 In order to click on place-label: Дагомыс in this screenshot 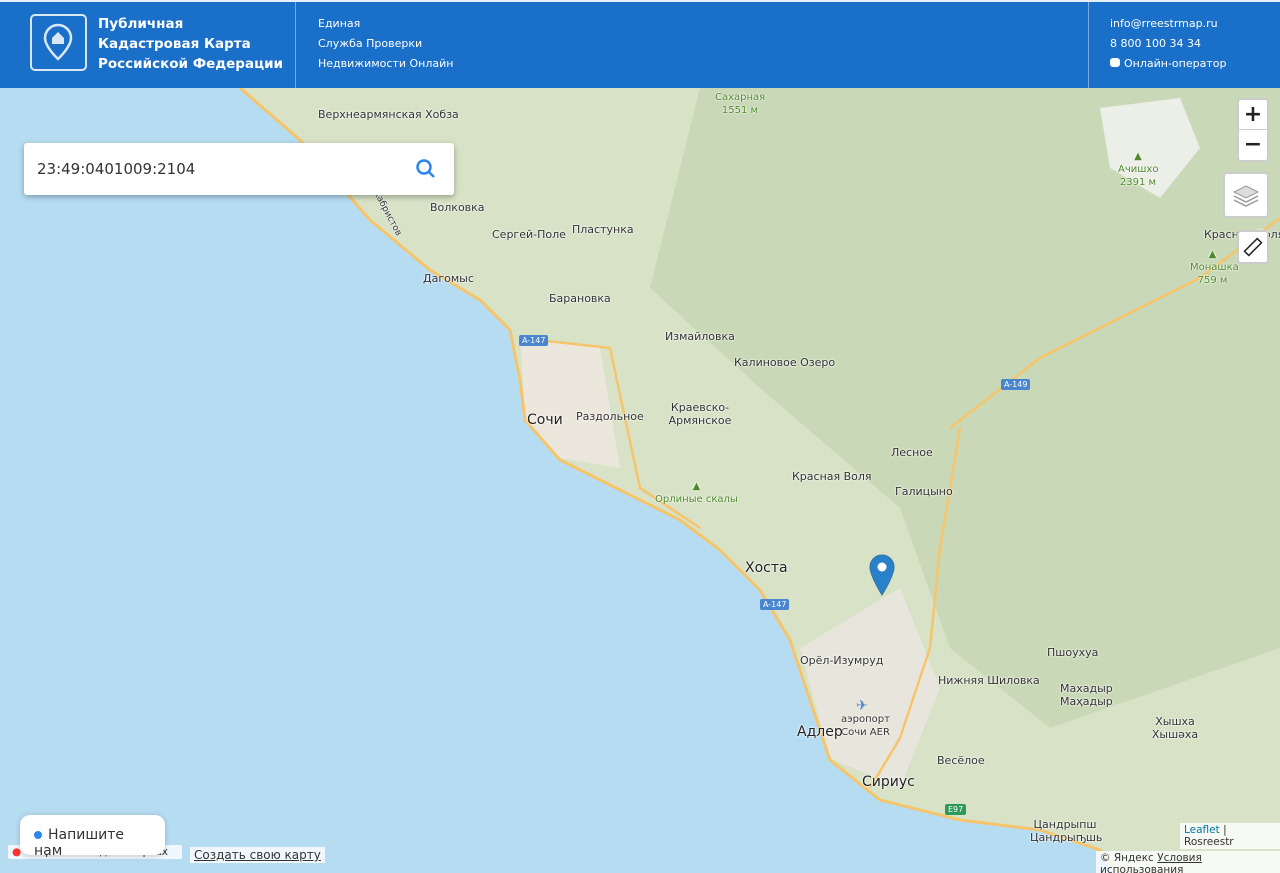, I will do `click(448, 278)`.